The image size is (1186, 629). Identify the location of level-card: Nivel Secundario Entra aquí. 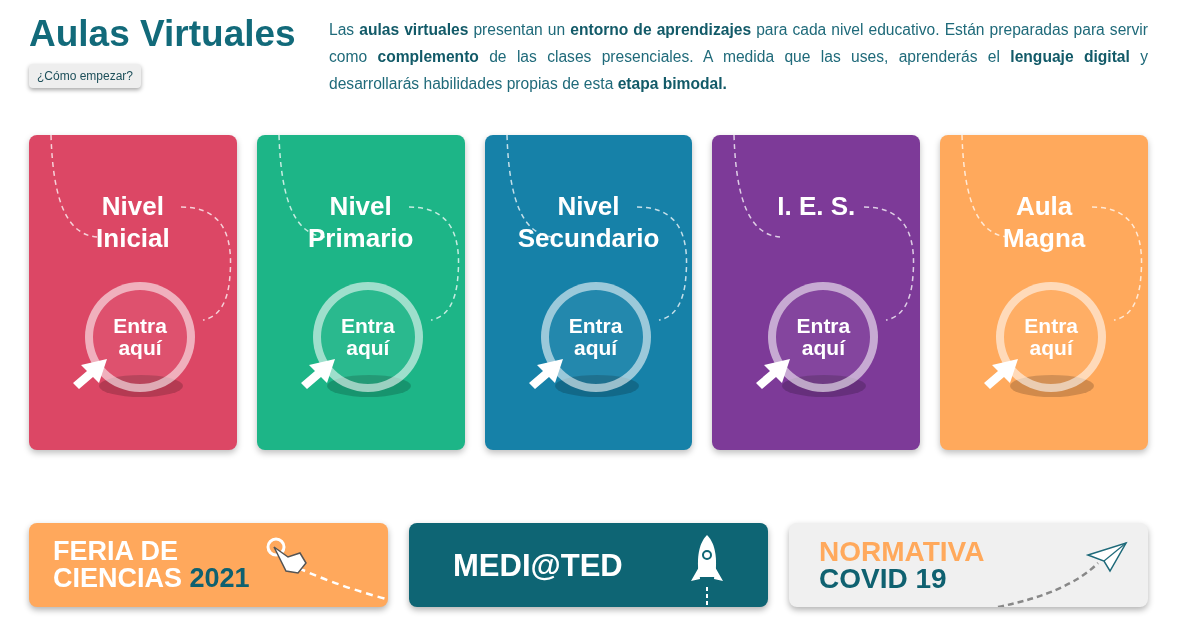
(588, 292).